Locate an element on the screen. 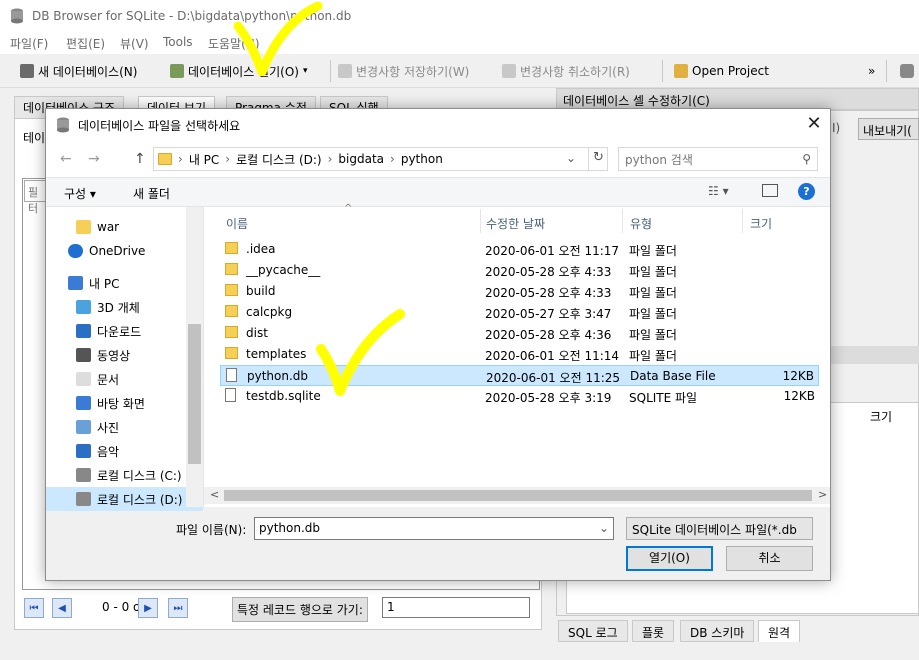 Image resolution: width=919 pixels, height=660 pixels. import-button: I) is located at coordinates (839, 129).